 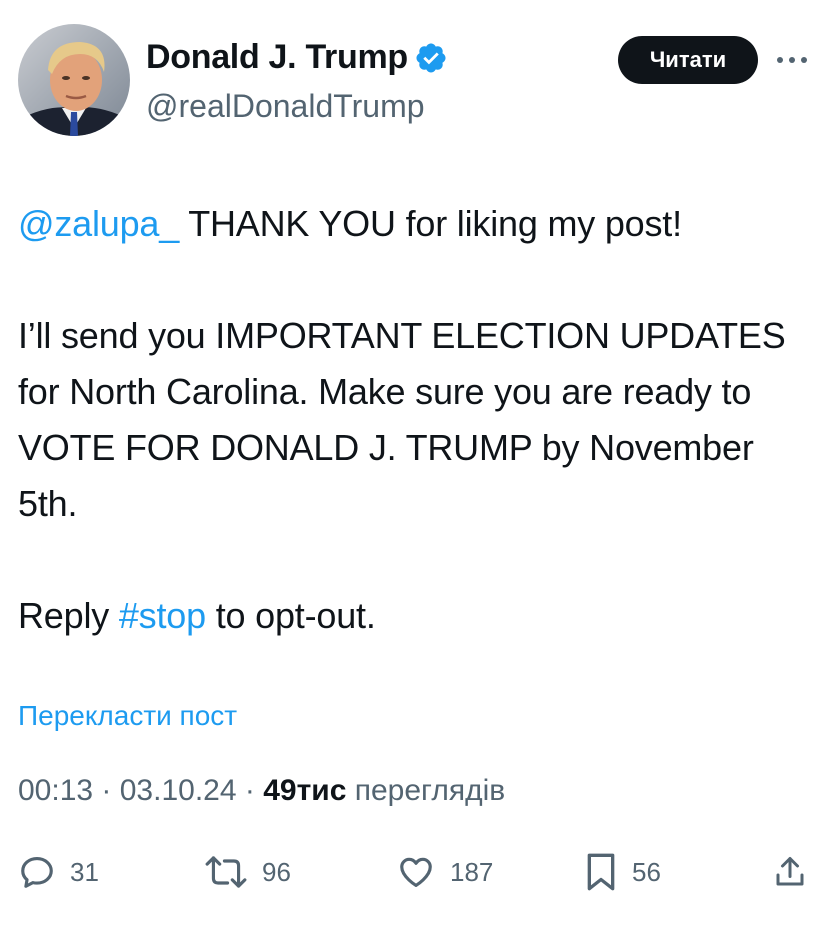 I want to click on author-name: Donald J. Trump, so click(x=297, y=57).